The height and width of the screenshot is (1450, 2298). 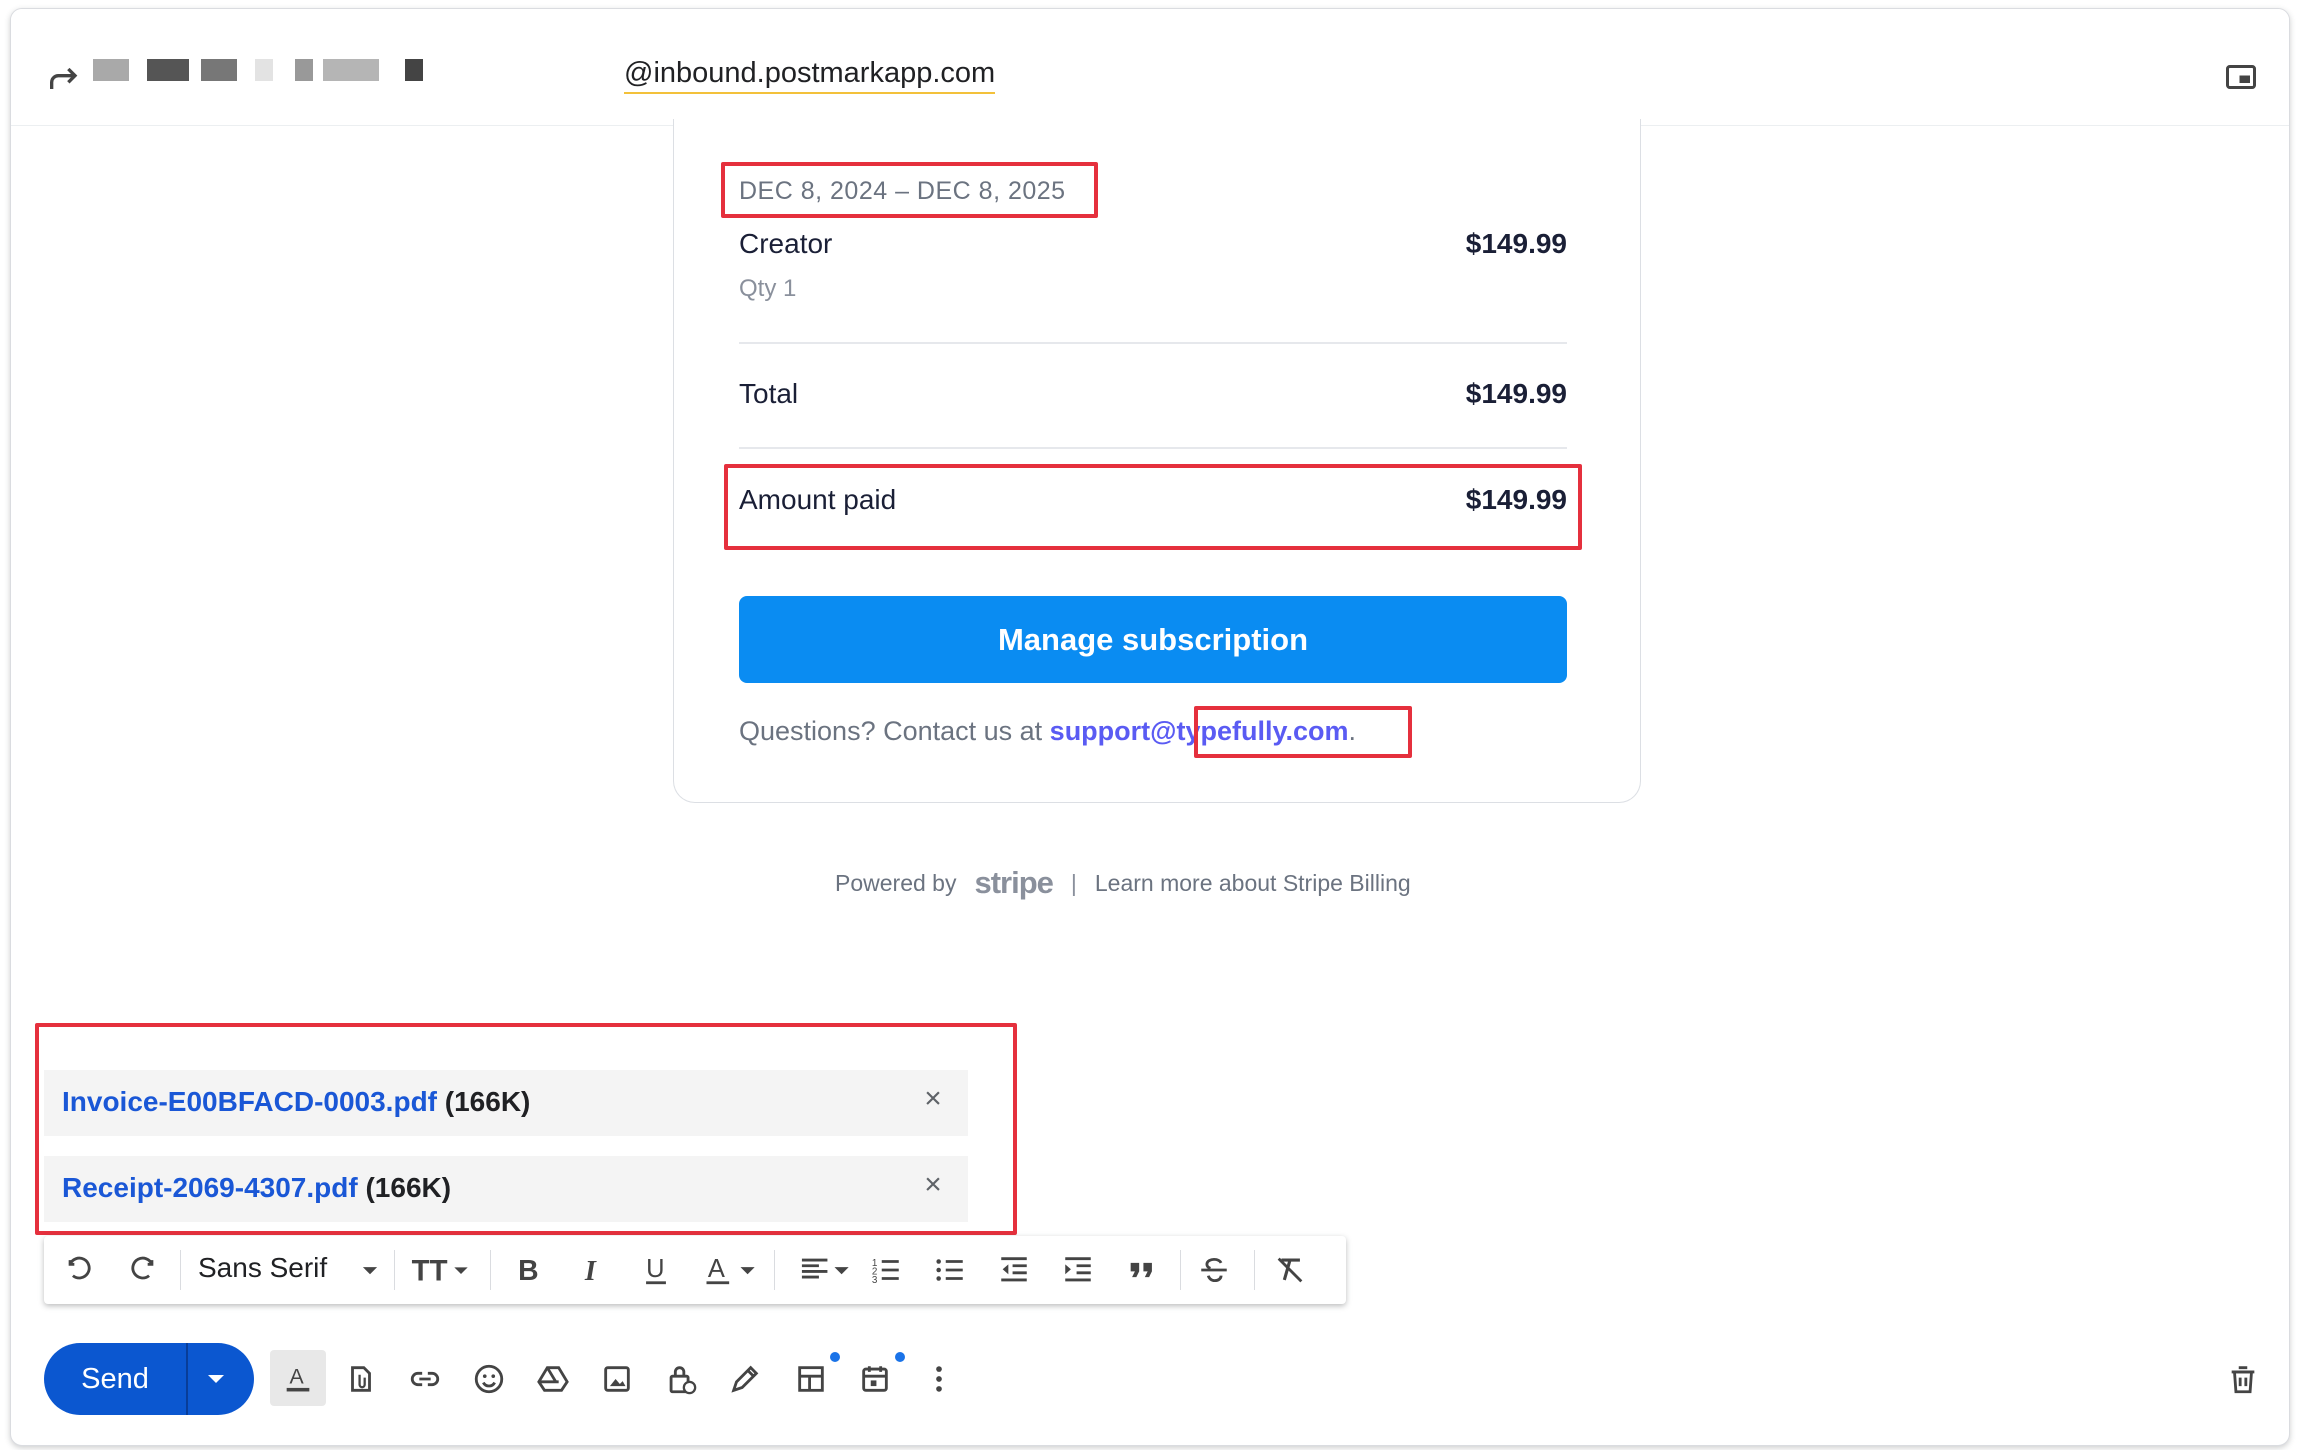 I want to click on send-button-group: Send, so click(x=149, y=1379).